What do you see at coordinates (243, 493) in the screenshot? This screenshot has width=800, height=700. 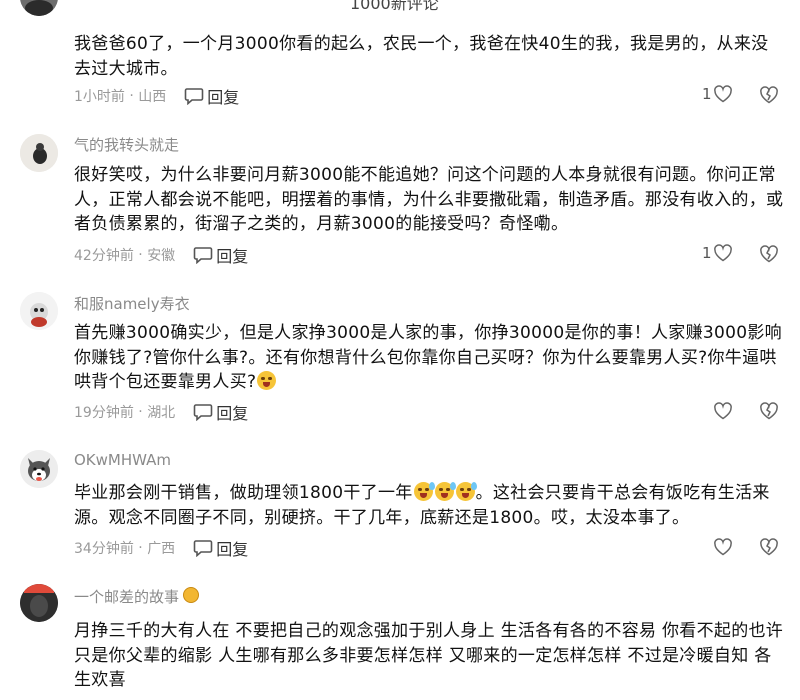 I see `comment-text-content: 毕业那会刚干销售，做助理领1800干了一年` at bounding box center [243, 493].